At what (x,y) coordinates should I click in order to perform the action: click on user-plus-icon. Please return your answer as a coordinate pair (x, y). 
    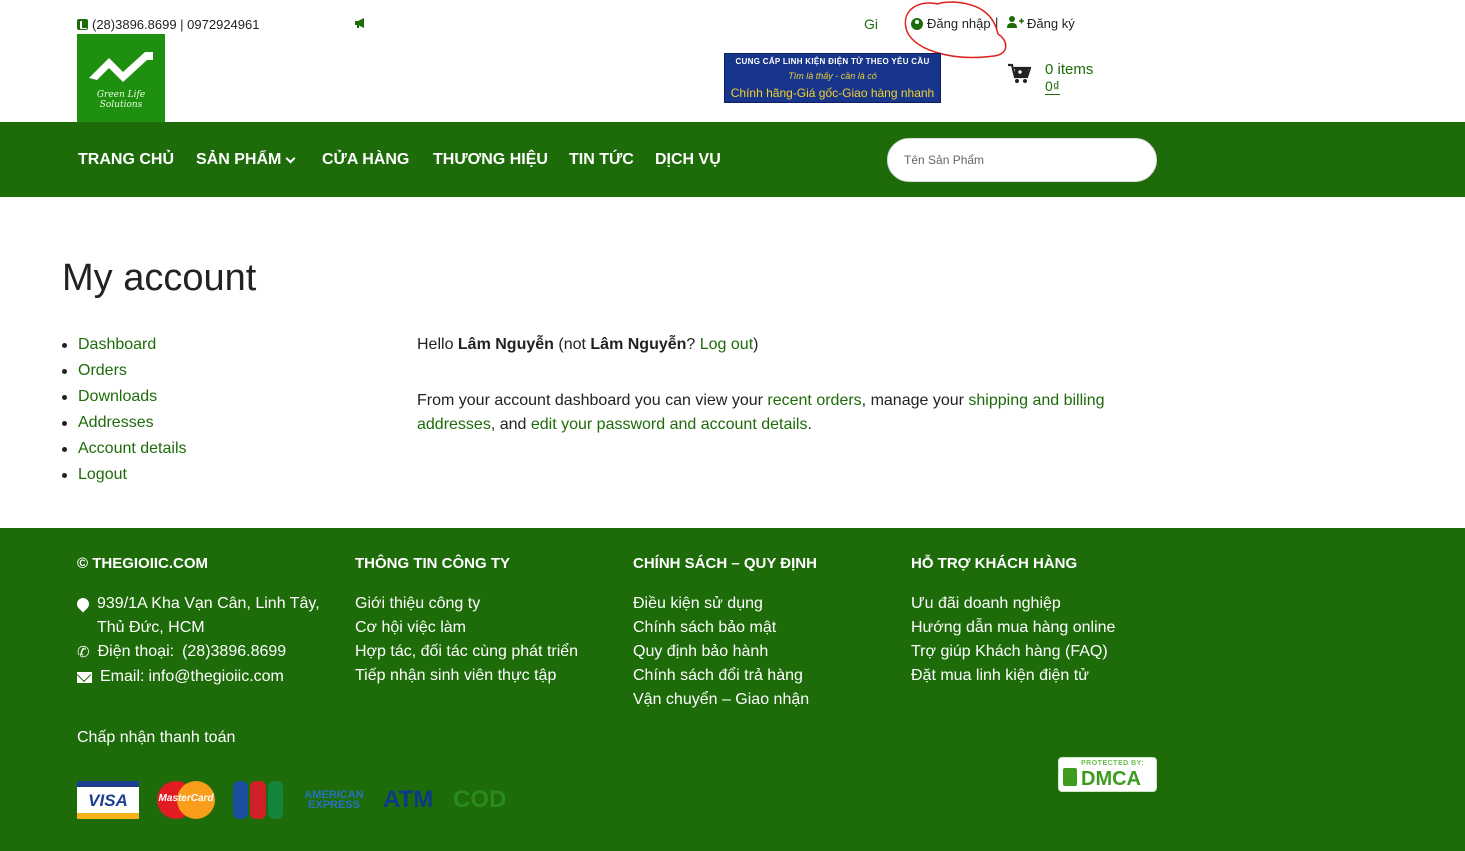
    Looking at the image, I should click on (1015, 23).